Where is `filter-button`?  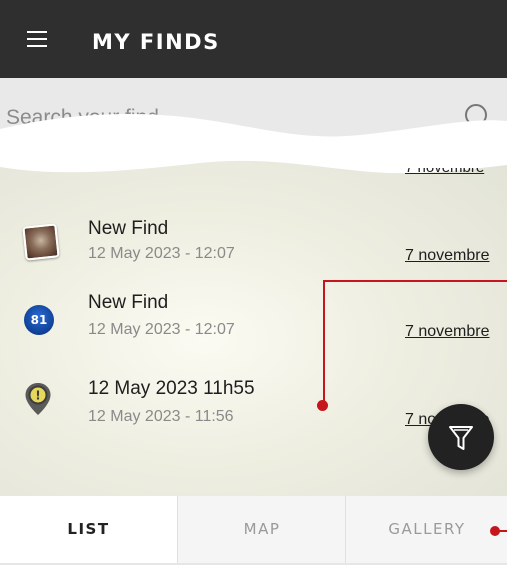
filter-button is located at coordinates (461, 437).